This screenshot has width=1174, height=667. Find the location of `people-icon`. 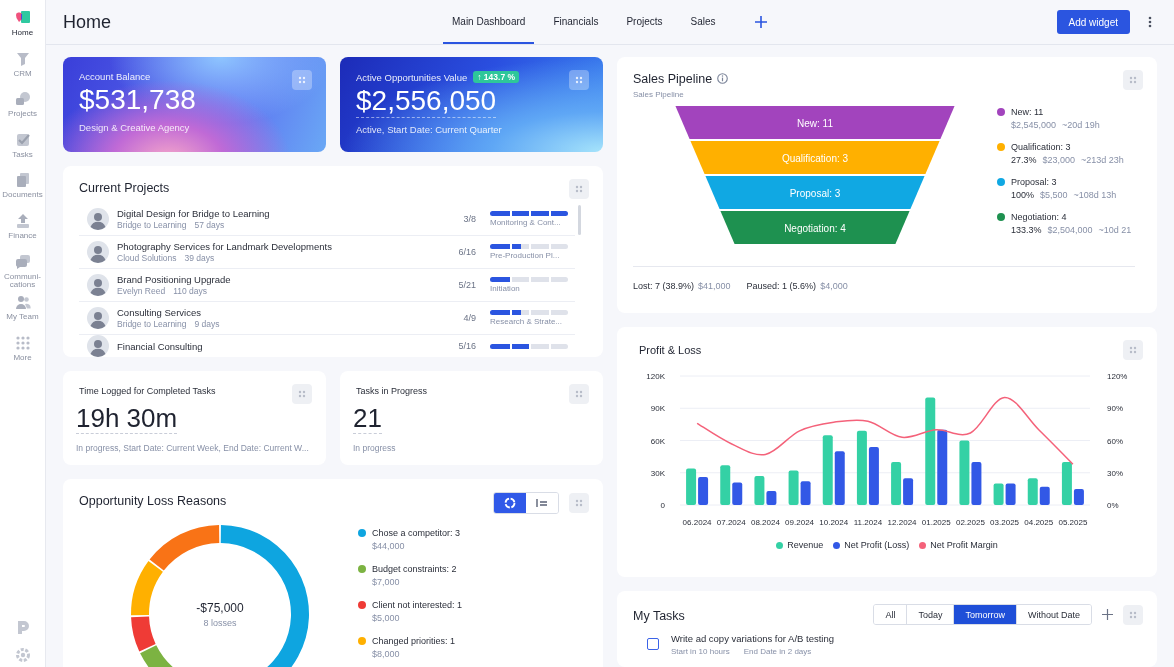

people-icon is located at coordinates (22, 302).